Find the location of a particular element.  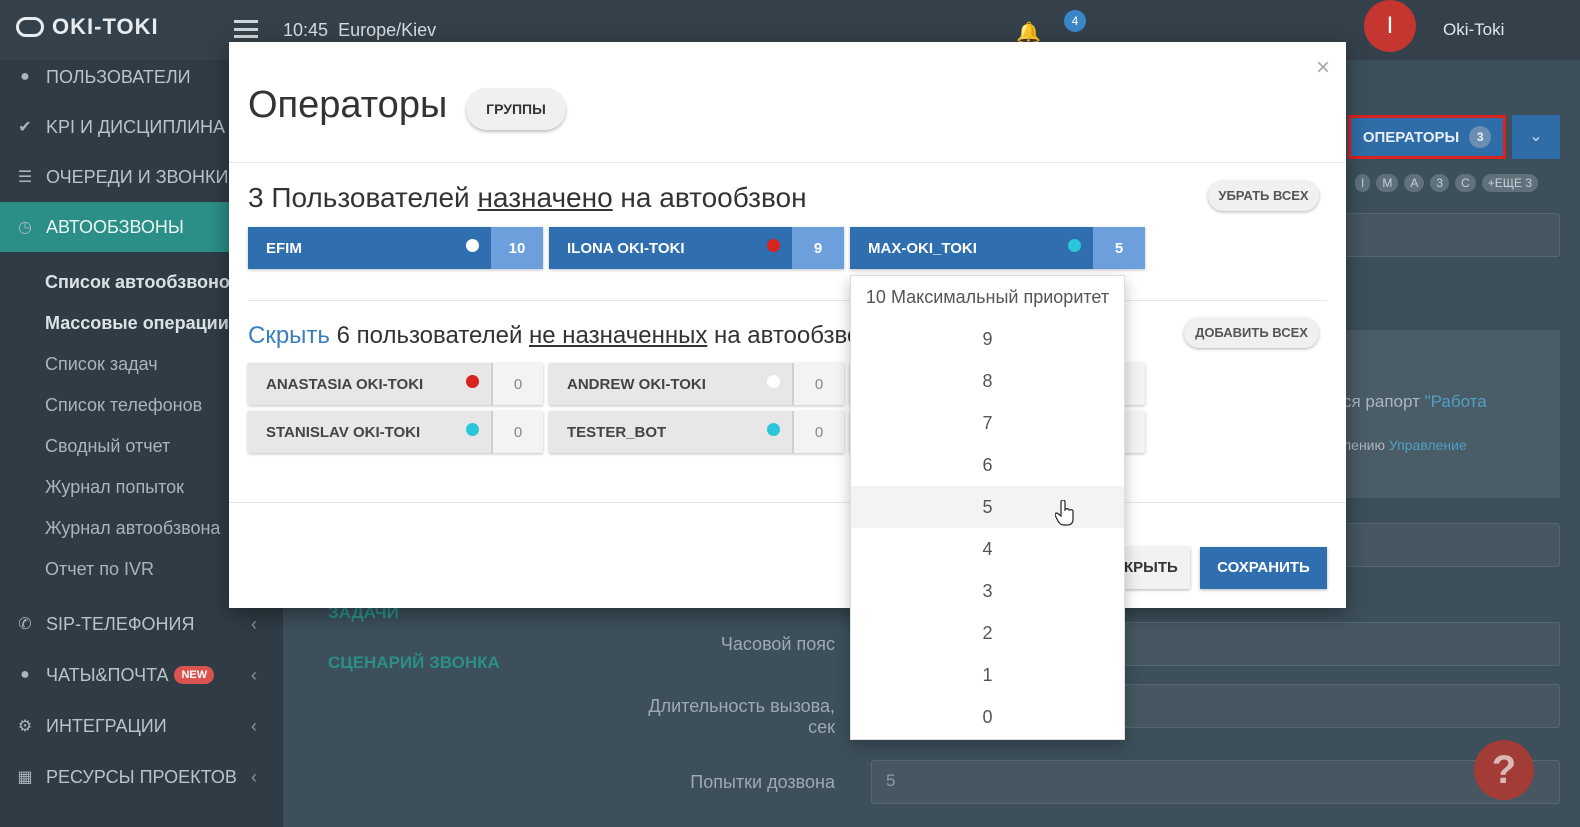

priority-select: 10 is located at coordinates (517, 248).